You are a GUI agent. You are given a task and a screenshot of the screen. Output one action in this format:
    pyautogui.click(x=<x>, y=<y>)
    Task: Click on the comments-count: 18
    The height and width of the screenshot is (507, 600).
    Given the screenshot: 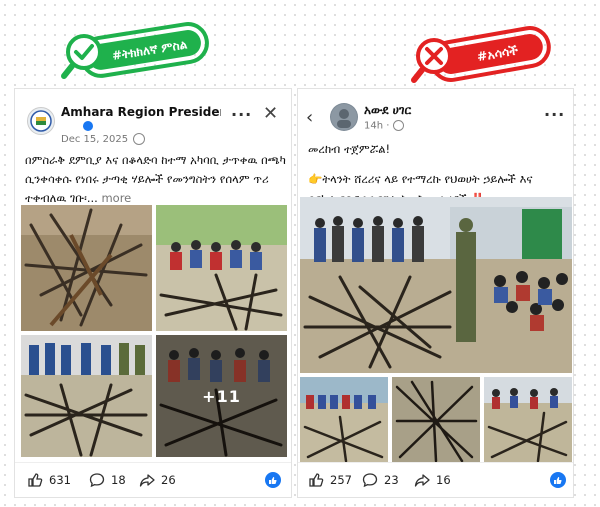 What is the action you would take?
    pyautogui.click(x=118, y=480)
    